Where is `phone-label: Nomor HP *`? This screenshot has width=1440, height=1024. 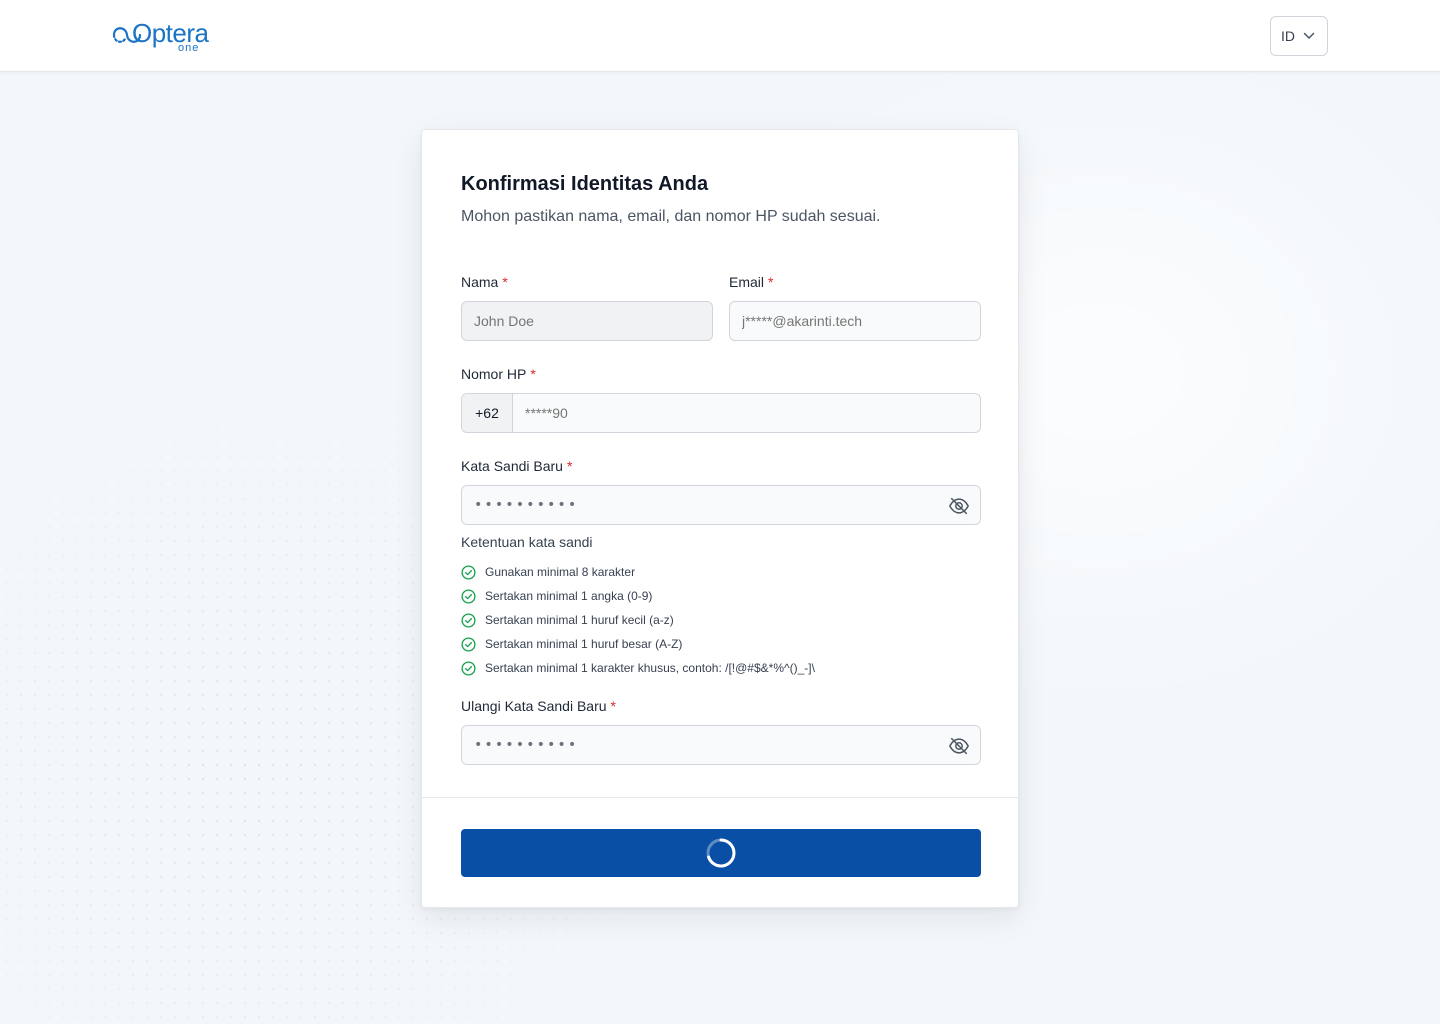
phone-label: Nomor HP * is located at coordinates (498, 374).